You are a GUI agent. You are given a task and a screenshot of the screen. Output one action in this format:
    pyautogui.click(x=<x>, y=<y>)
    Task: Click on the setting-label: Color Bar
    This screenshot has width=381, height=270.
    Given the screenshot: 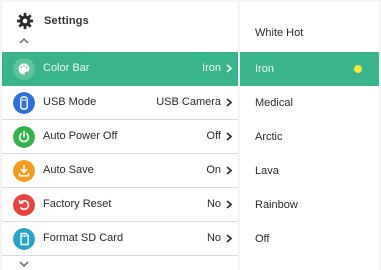 What is the action you would take?
    pyautogui.click(x=66, y=68)
    